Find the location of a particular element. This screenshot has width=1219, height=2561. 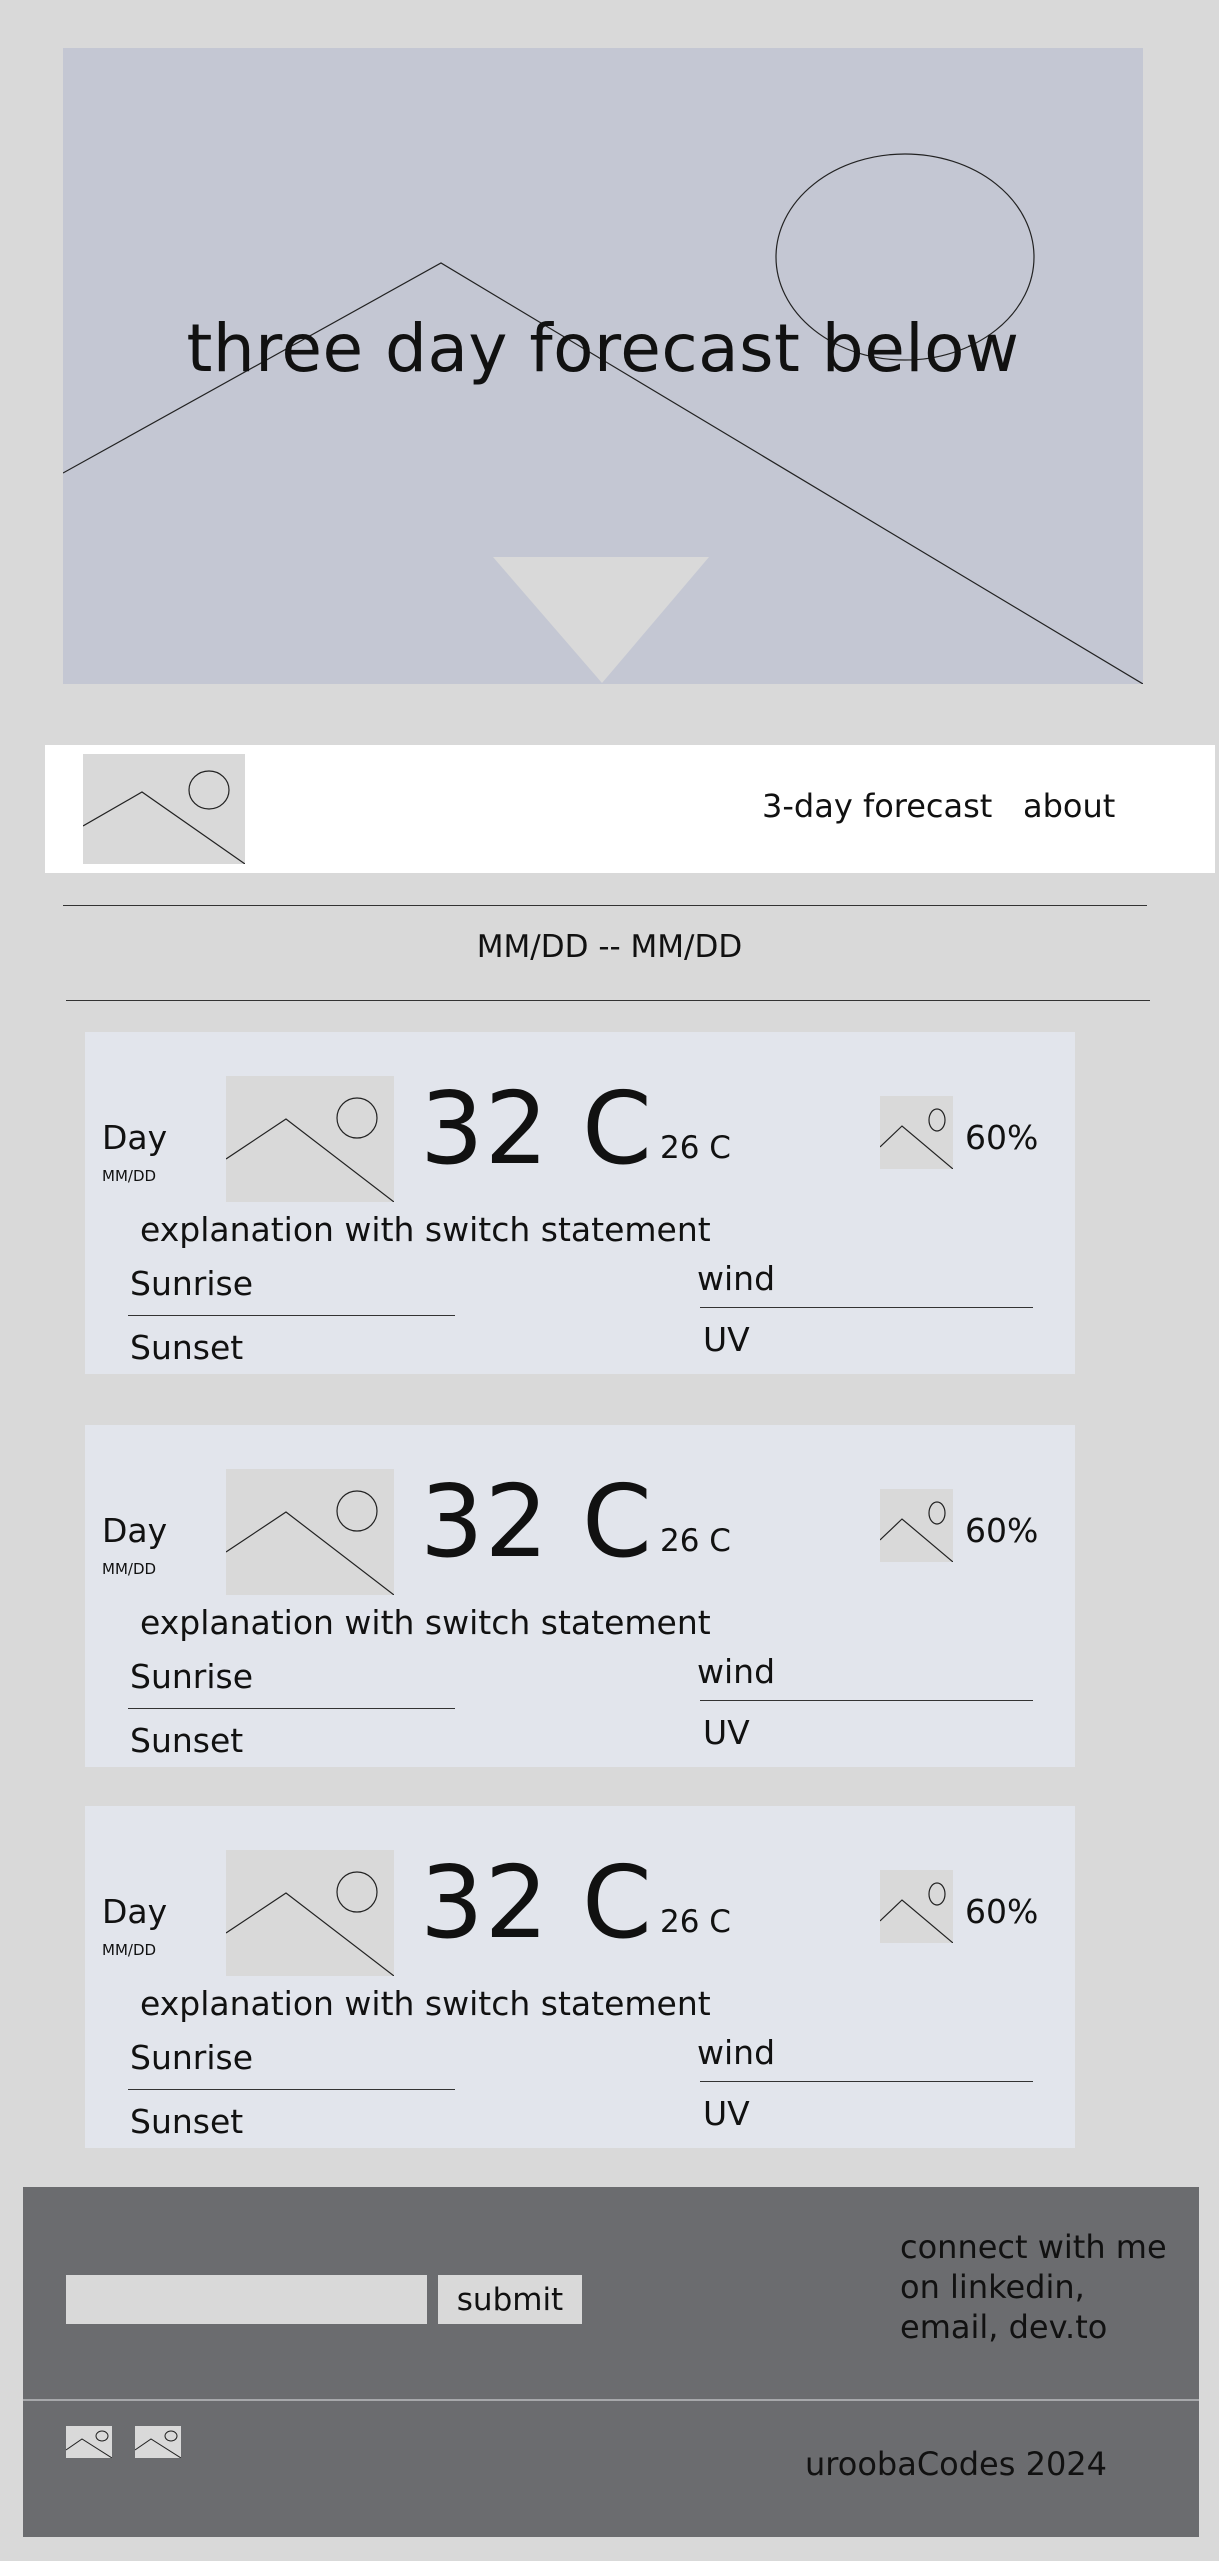

copyright-text: uroobaCodes 2024 is located at coordinates (956, 2464).